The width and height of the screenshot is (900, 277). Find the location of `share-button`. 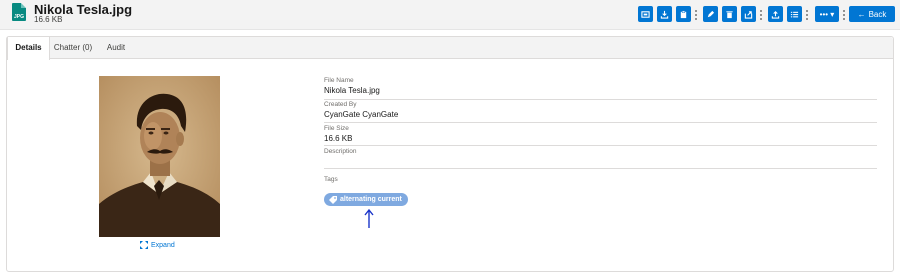

share-button is located at coordinates (748, 14).